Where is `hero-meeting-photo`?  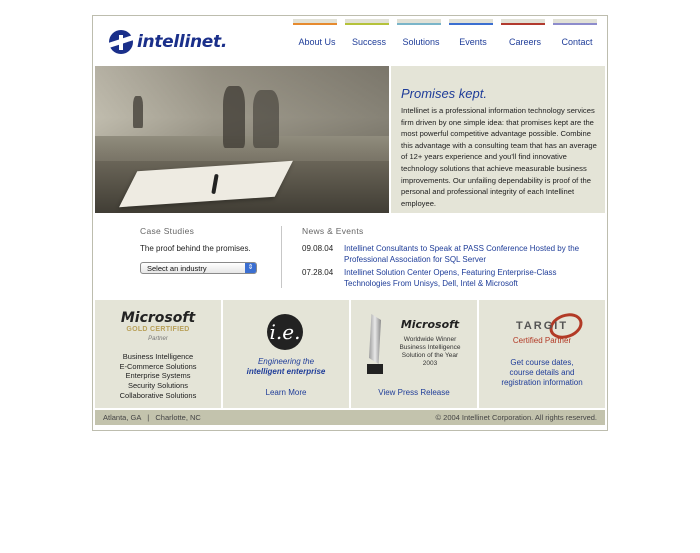 hero-meeting-photo is located at coordinates (242, 139).